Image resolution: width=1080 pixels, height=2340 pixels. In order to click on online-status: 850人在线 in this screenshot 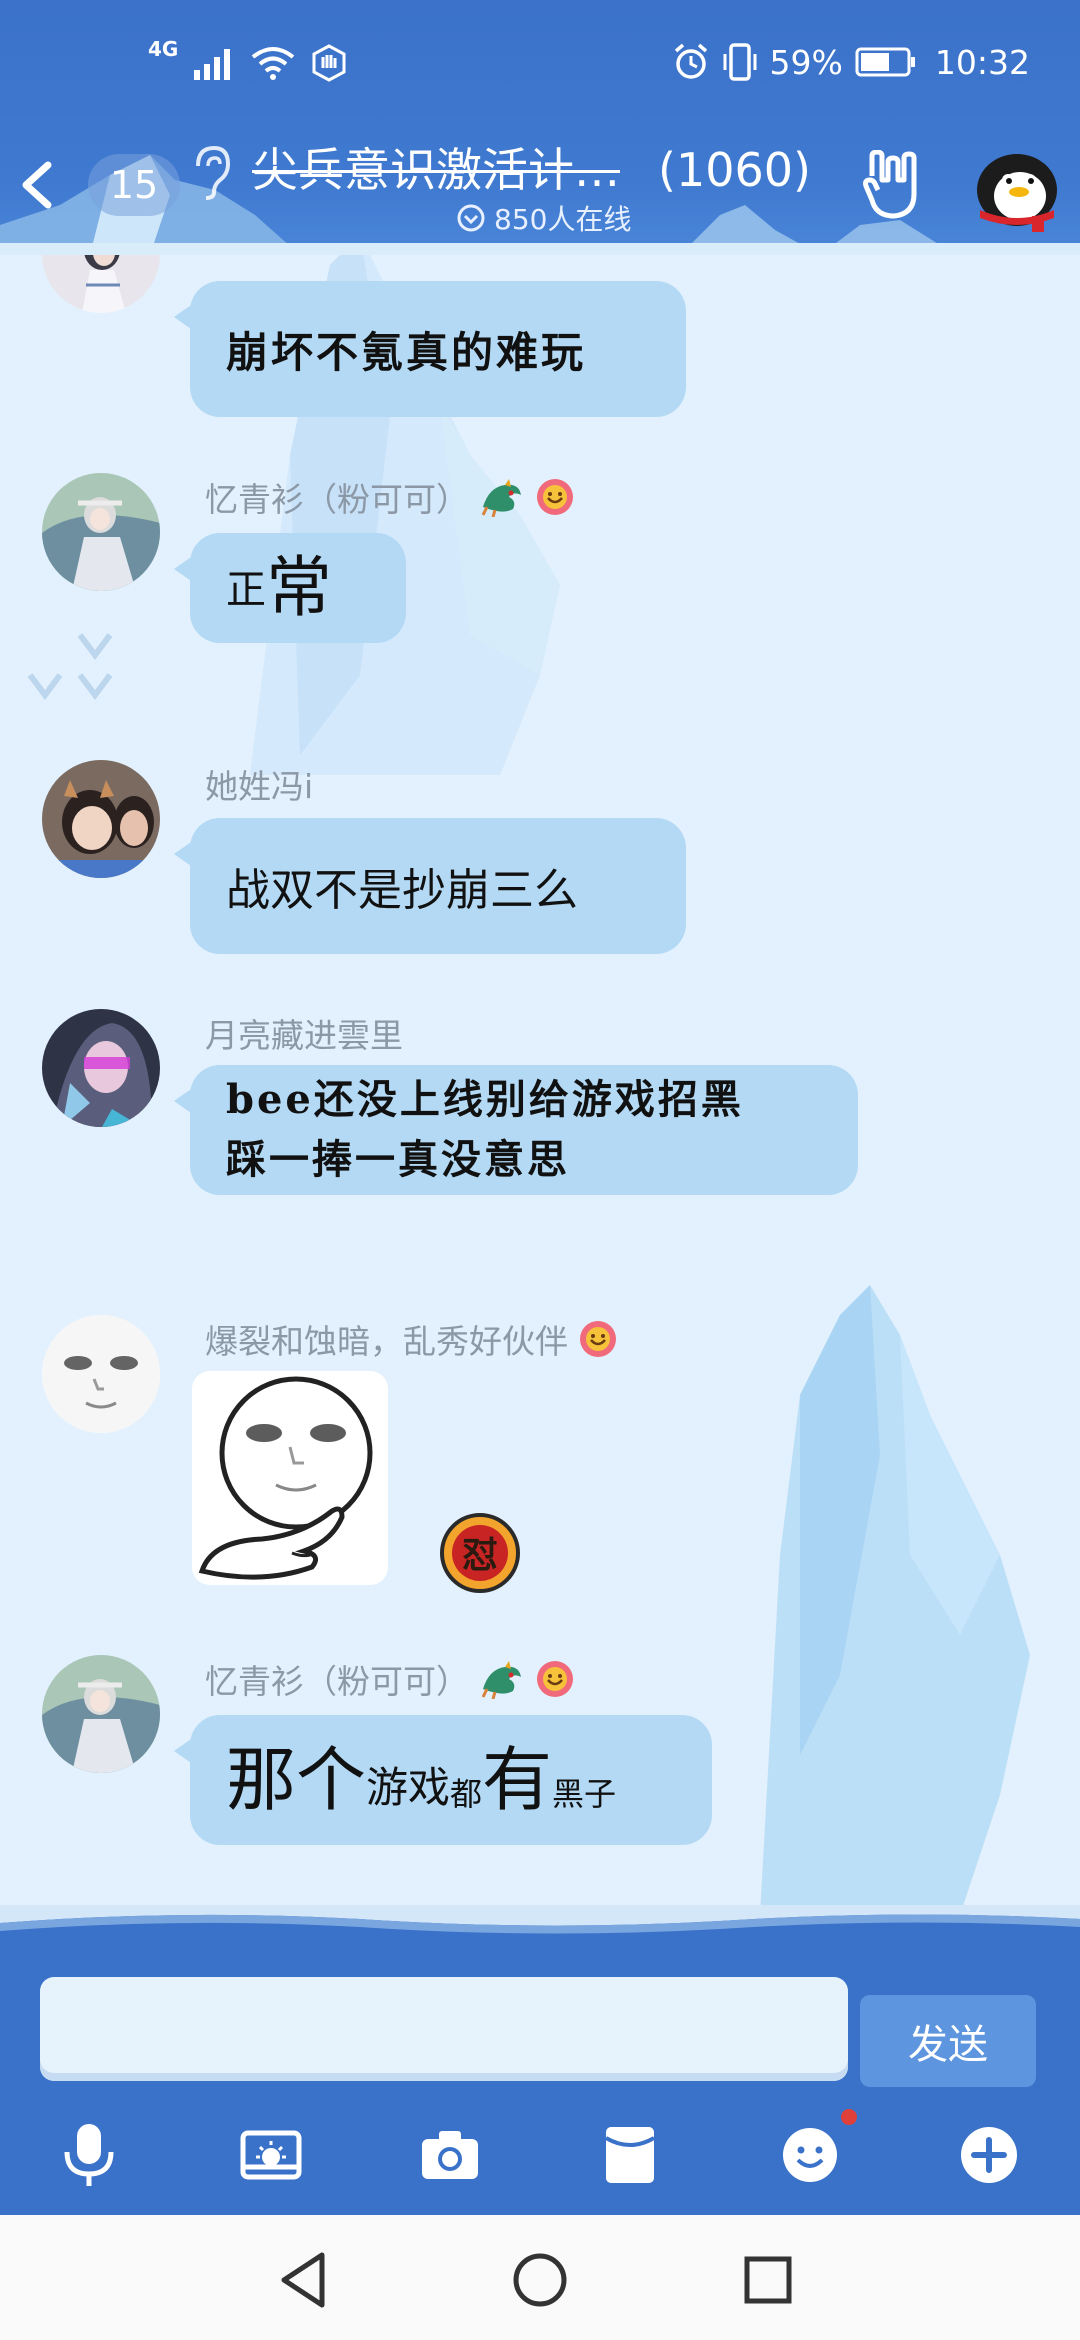, I will do `click(543, 218)`.